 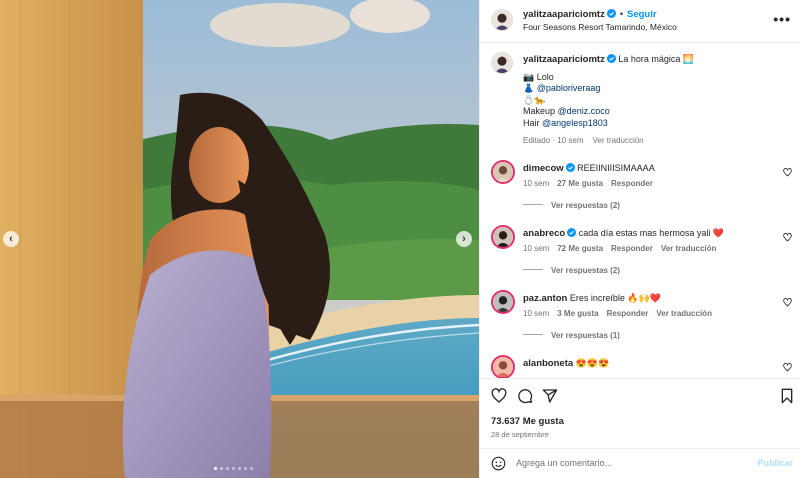 What do you see at coordinates (233, 468) in the screenshot?
I see `carousel-indicator` at bounding box center [233, 468].